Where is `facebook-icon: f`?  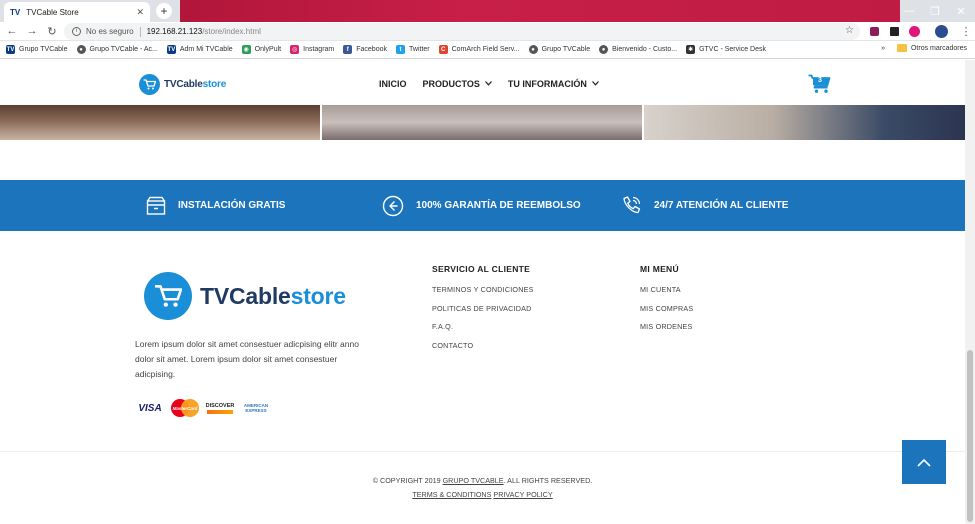
facebook-icon: f is located at coordinates (348, 49).